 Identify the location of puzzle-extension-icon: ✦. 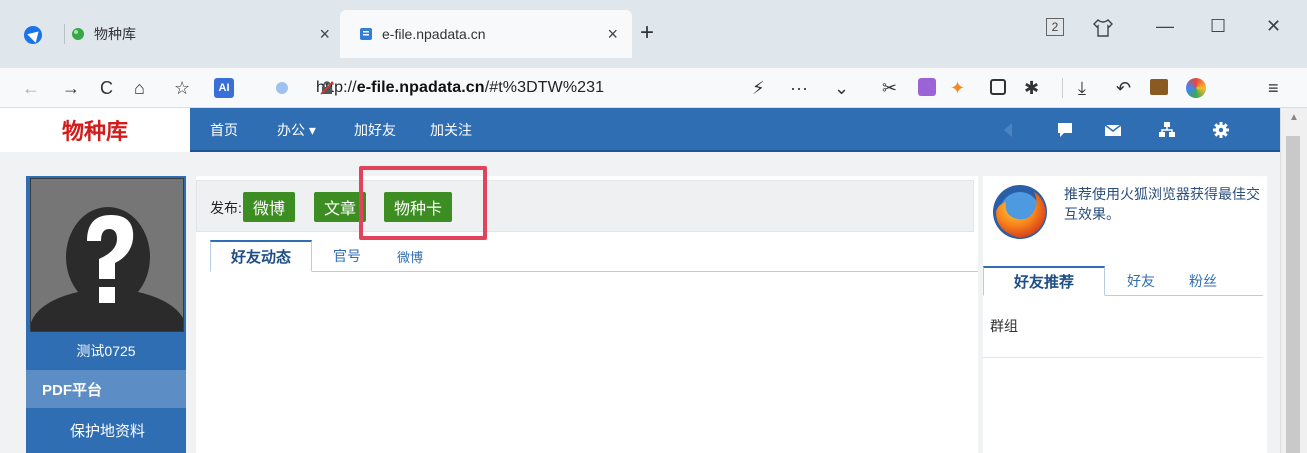
(957, 88).